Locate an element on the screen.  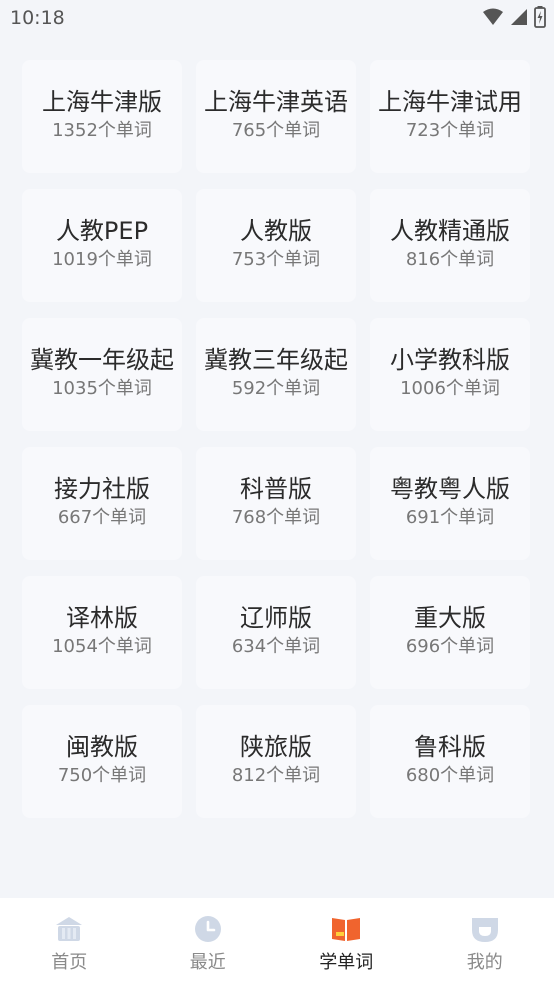
textbook-card: 译林版 1054个单词 is located at coordinates (102, 632).